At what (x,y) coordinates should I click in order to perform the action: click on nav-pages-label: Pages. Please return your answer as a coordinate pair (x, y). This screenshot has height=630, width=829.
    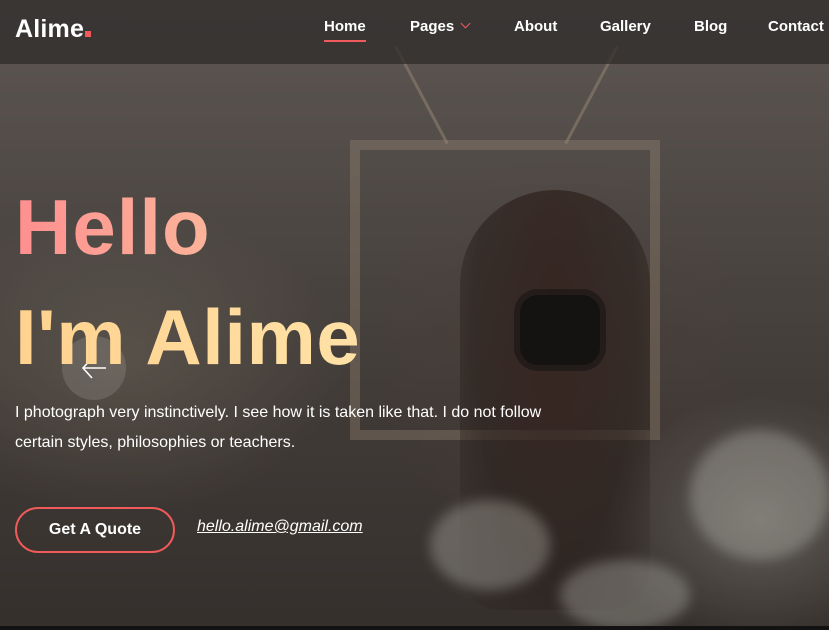
    Looking at the image, I should click on (432, 26).